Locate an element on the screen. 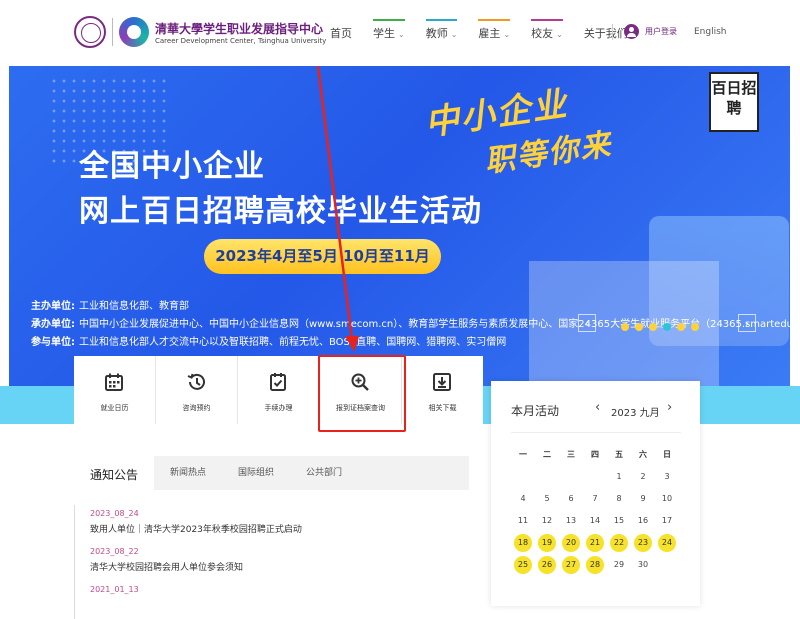 The height and width of the screenshot is (619, 800). calendar-day-number: 7 is located at coordinates (595, 498).